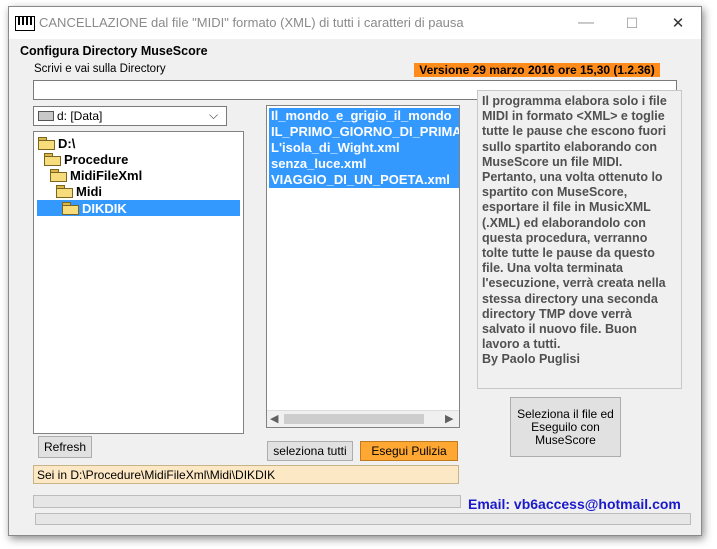  Describe the element at coordinates (364, 164) in the screenshot. I see `list-item: senza_luce.xml` at that location.